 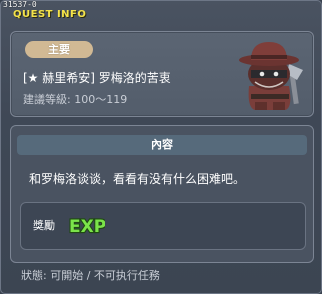 I want to click on reward-box: 獎勵 EXP, so click(x=163, y=226).